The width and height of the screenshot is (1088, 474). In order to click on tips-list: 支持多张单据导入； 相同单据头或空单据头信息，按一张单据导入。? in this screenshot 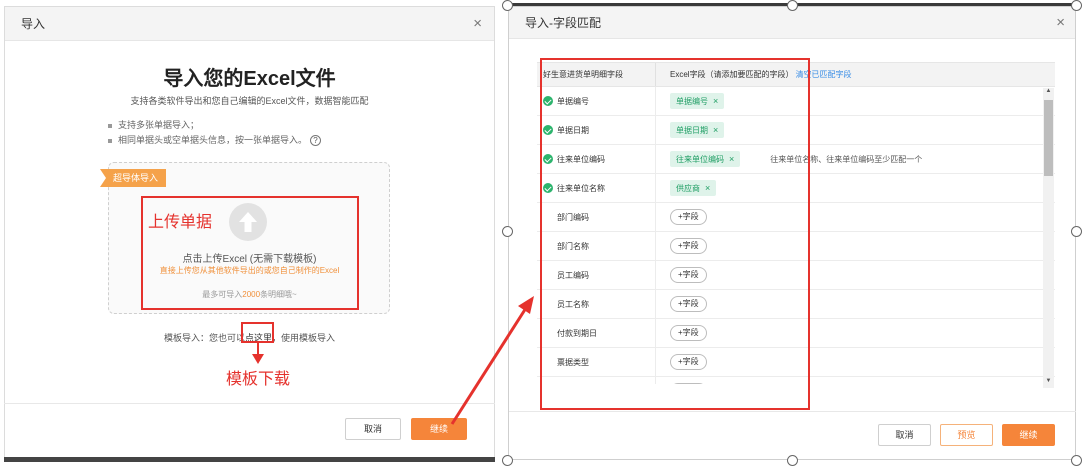, I will do `click(215, 133)`.